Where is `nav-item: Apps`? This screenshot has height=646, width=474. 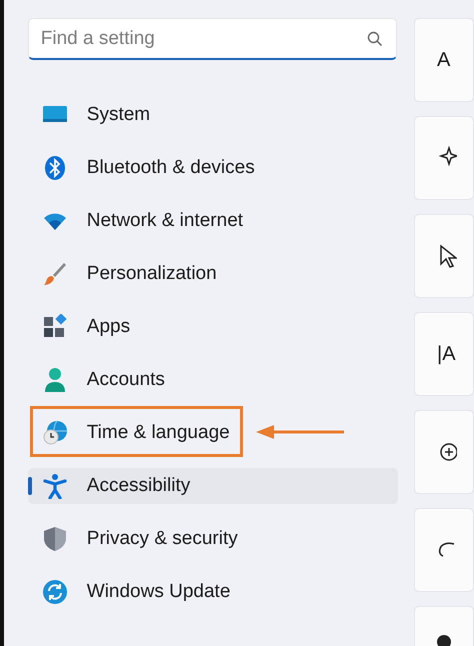 nav-item: Apps is located at coordinates (213, 327).